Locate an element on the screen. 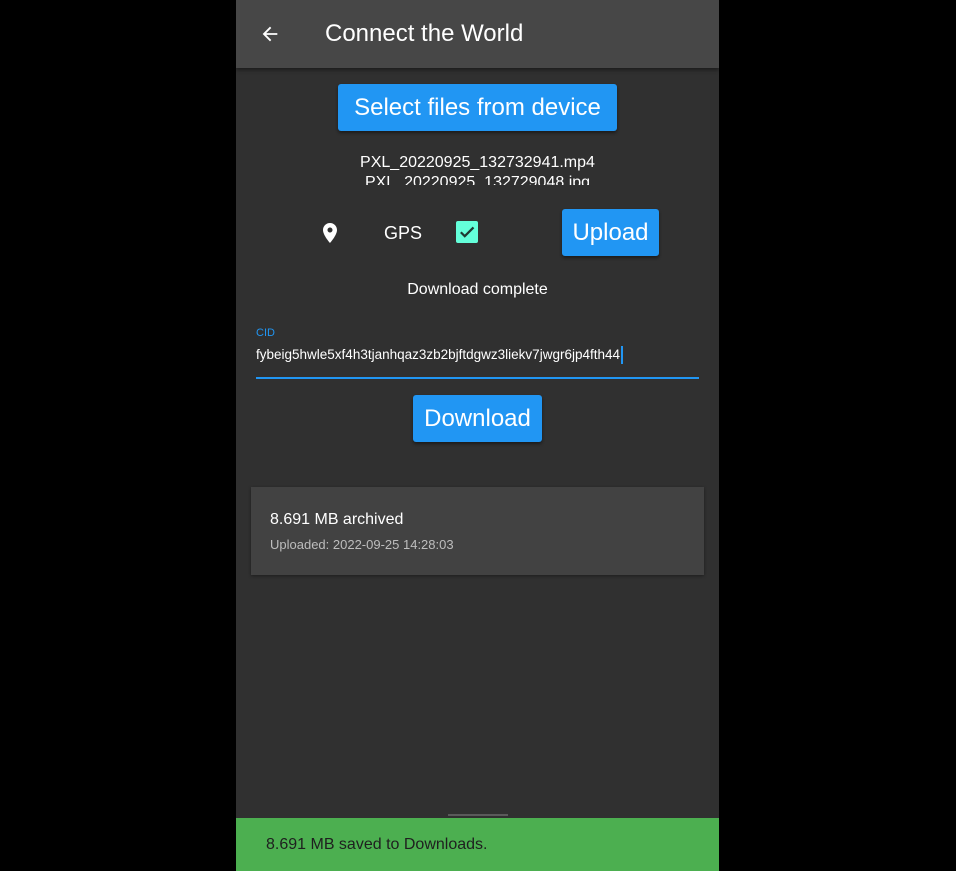 The height and width of the screenshot is (871, 956). checkmark-icon is located at coordinates (467, 232).